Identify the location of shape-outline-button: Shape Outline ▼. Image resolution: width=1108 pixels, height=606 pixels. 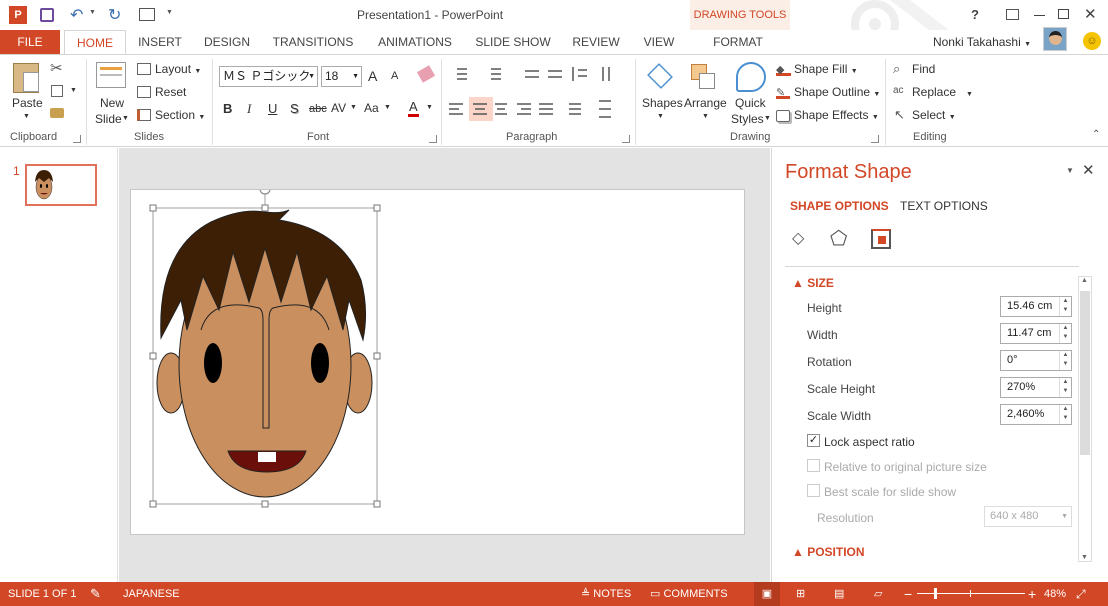
(837, 92).